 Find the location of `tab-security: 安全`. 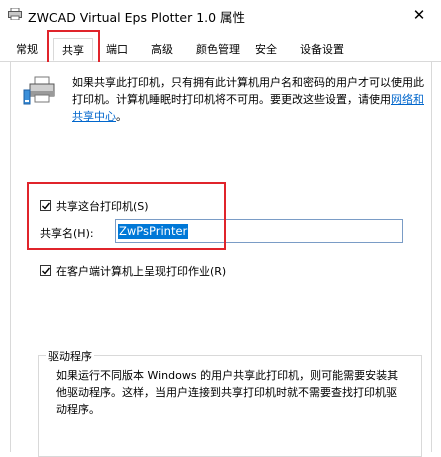

tab-security: 安全 is located at coordinates (266, 50).